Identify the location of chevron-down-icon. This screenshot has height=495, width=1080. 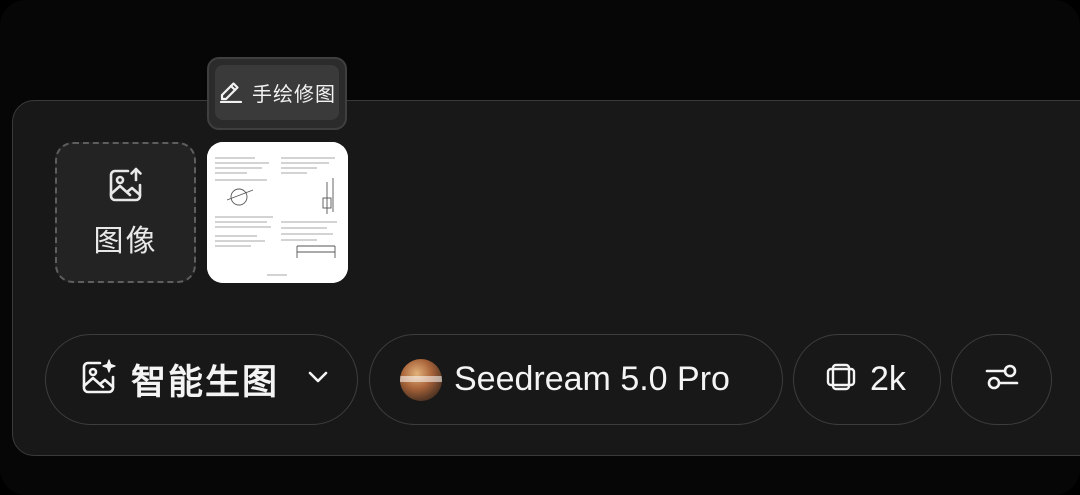
(318, 379).